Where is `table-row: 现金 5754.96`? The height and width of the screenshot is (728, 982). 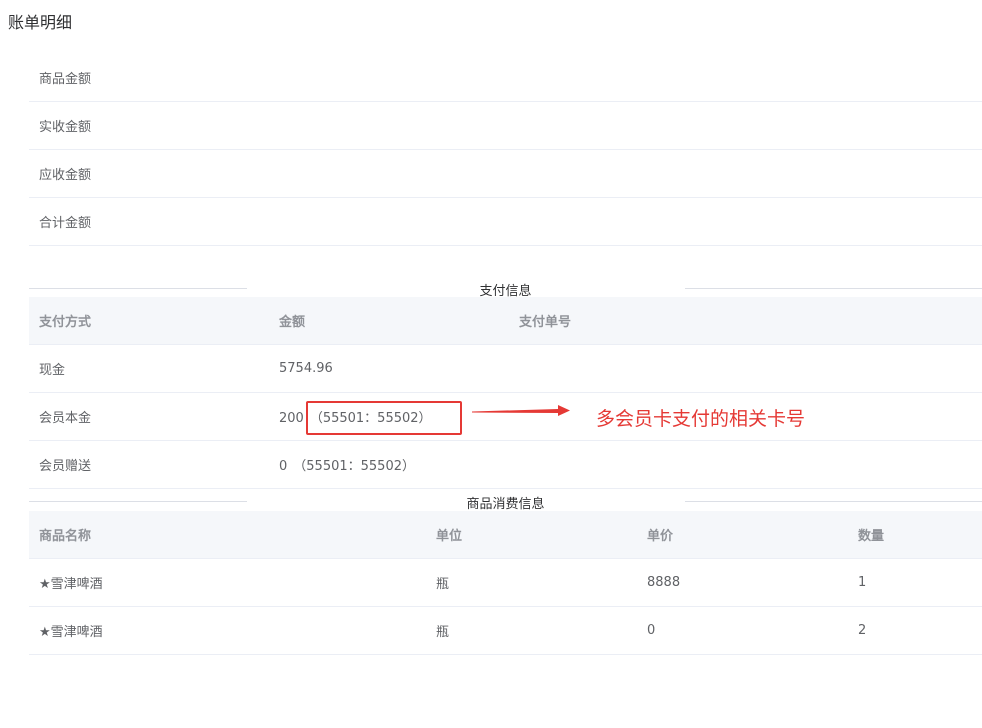 table-row: 现金 5754.96 is located at coordinates (505, 368).